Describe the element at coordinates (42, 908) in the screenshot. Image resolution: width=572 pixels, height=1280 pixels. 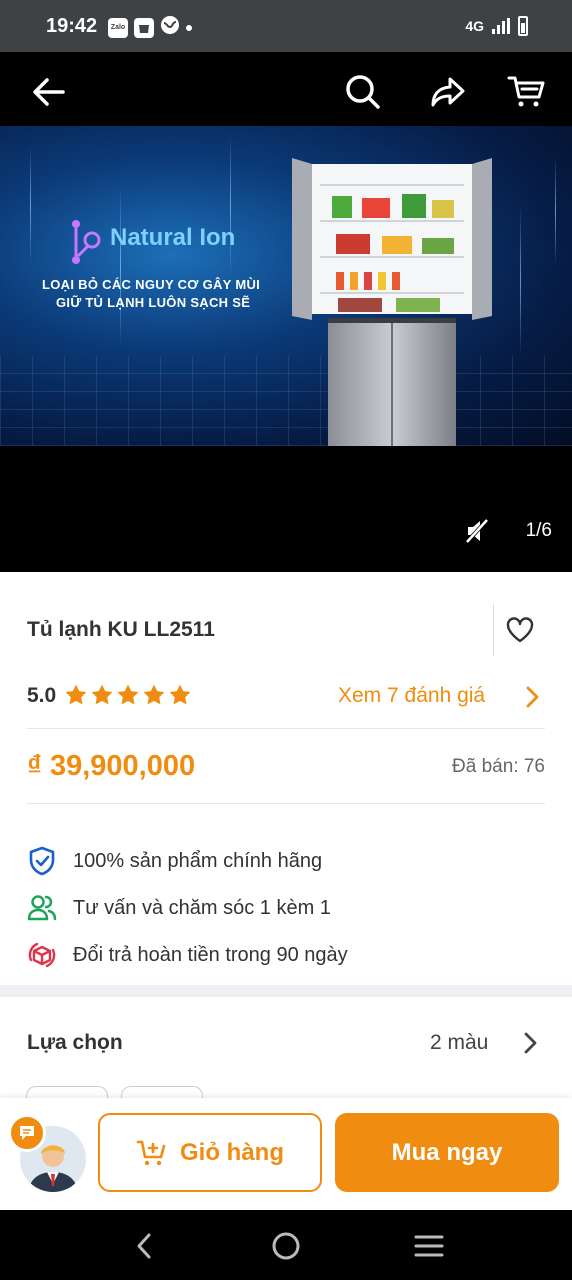
I see `users-icon` at that location.